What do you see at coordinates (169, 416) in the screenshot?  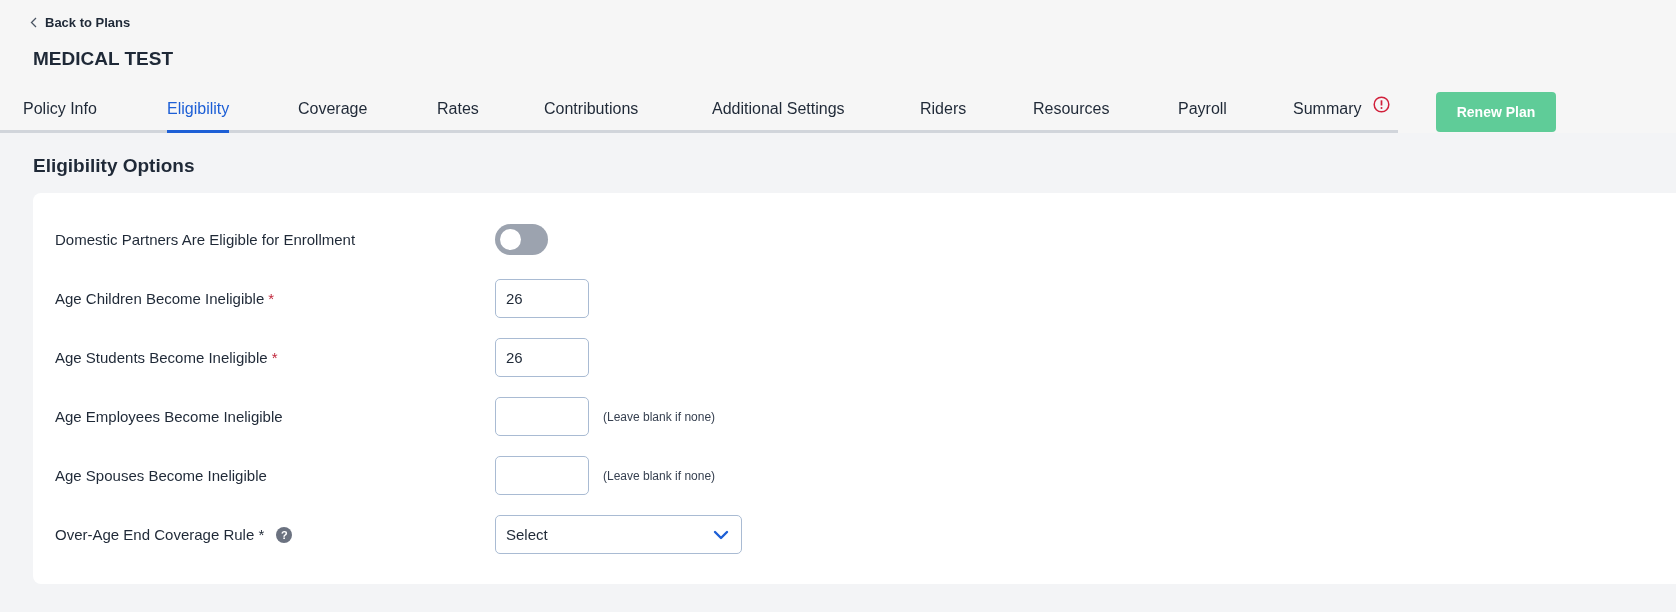 I see `field-label: Age Employees Become Ineligible` at bounding box center [169, 416].